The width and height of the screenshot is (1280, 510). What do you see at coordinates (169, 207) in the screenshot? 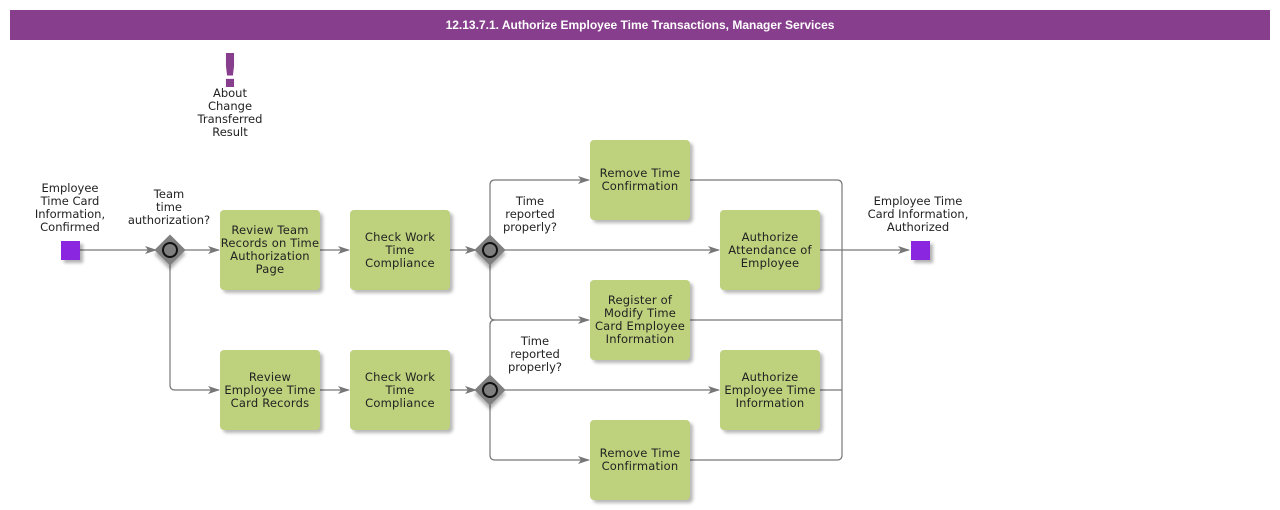
I see `gateway-team-label: Team time authorization?` at bounding box center [169, 207].